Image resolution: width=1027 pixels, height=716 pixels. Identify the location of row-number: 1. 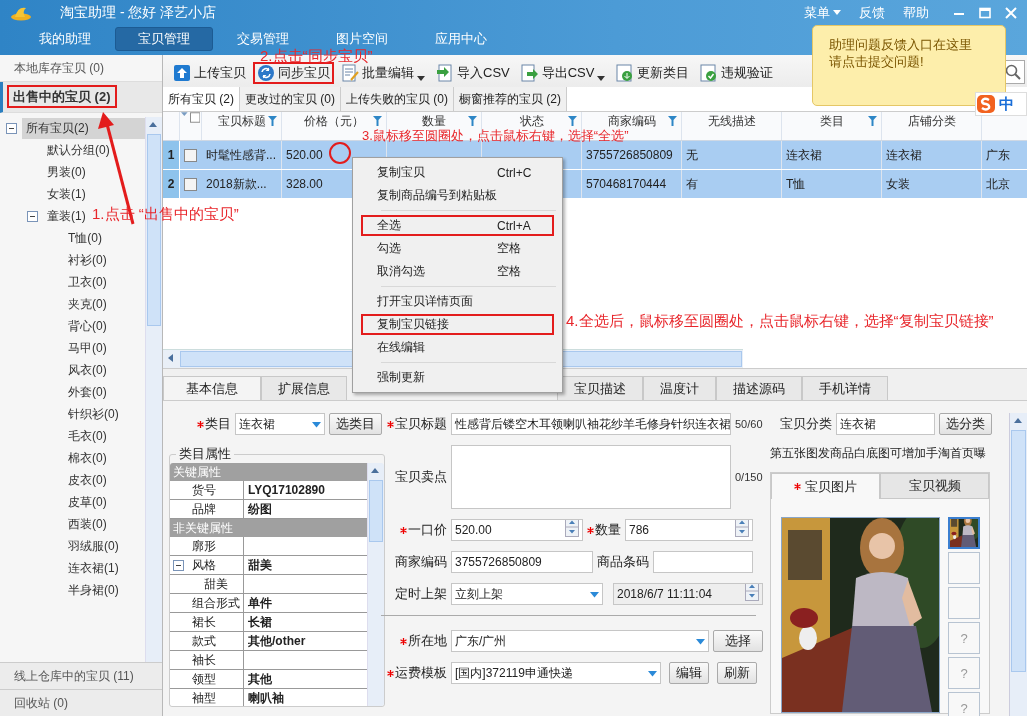
(171, 155).